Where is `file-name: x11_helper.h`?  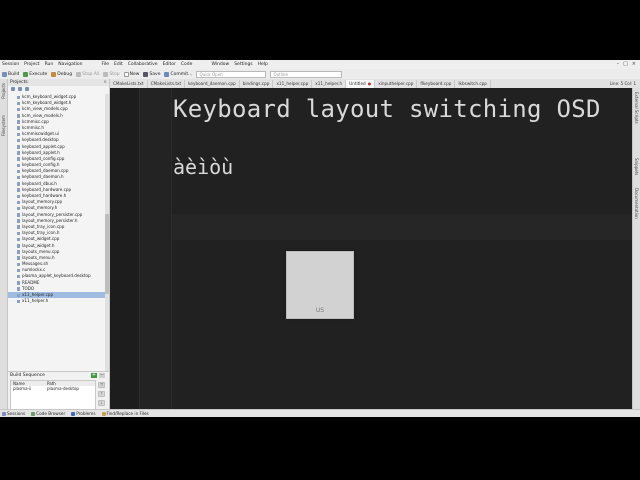
file-name: x11_helper.h is located at coordinates (35, 301).